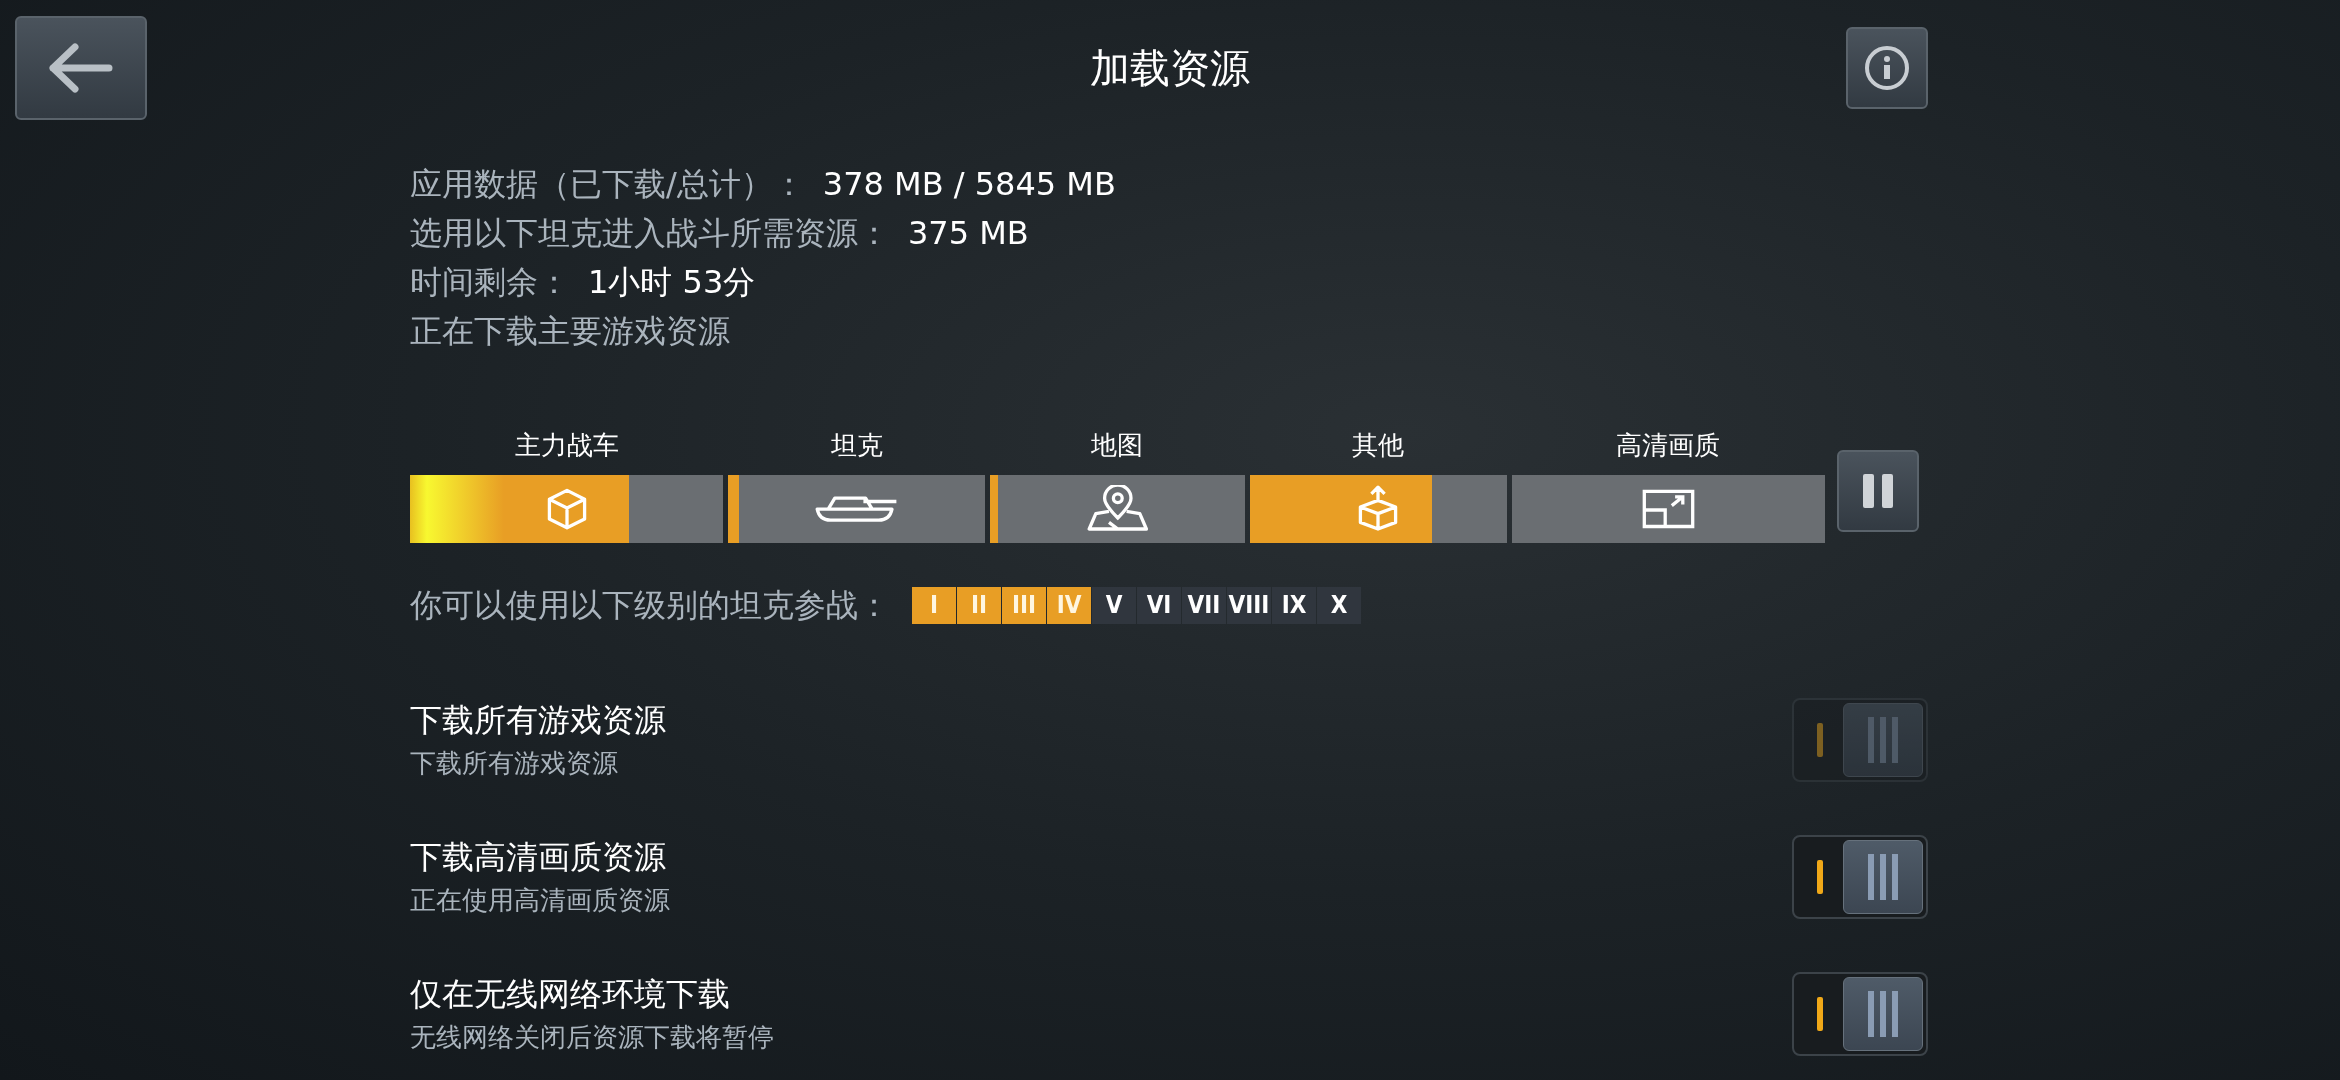 The image size is (2340, 1080). Describe the element at coordinates (538, 857) in the screenshot. I see `setting-title: 下载高清画质资源` at that location.